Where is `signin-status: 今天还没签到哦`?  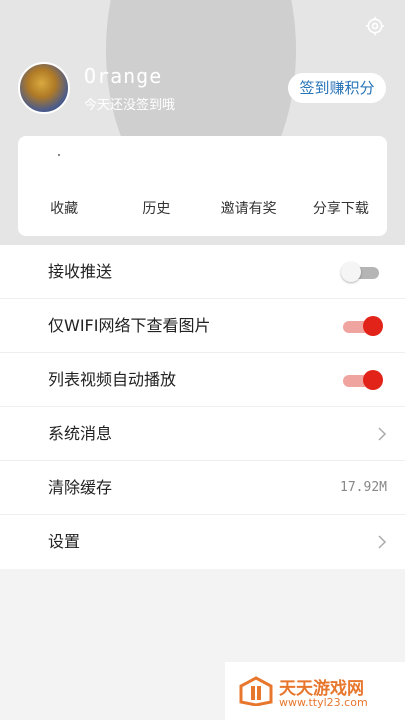
signin-status: 今天还没签到哦 is located at coordinates (130, 105).